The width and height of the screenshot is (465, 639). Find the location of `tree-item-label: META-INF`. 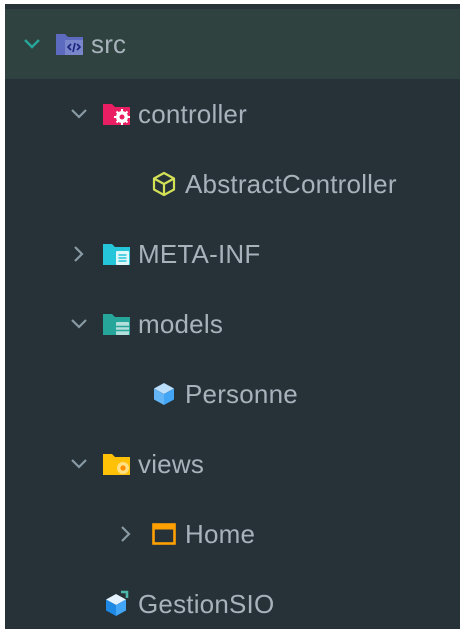

tree-item-label: META-INF is located at coordinates (199, 253).